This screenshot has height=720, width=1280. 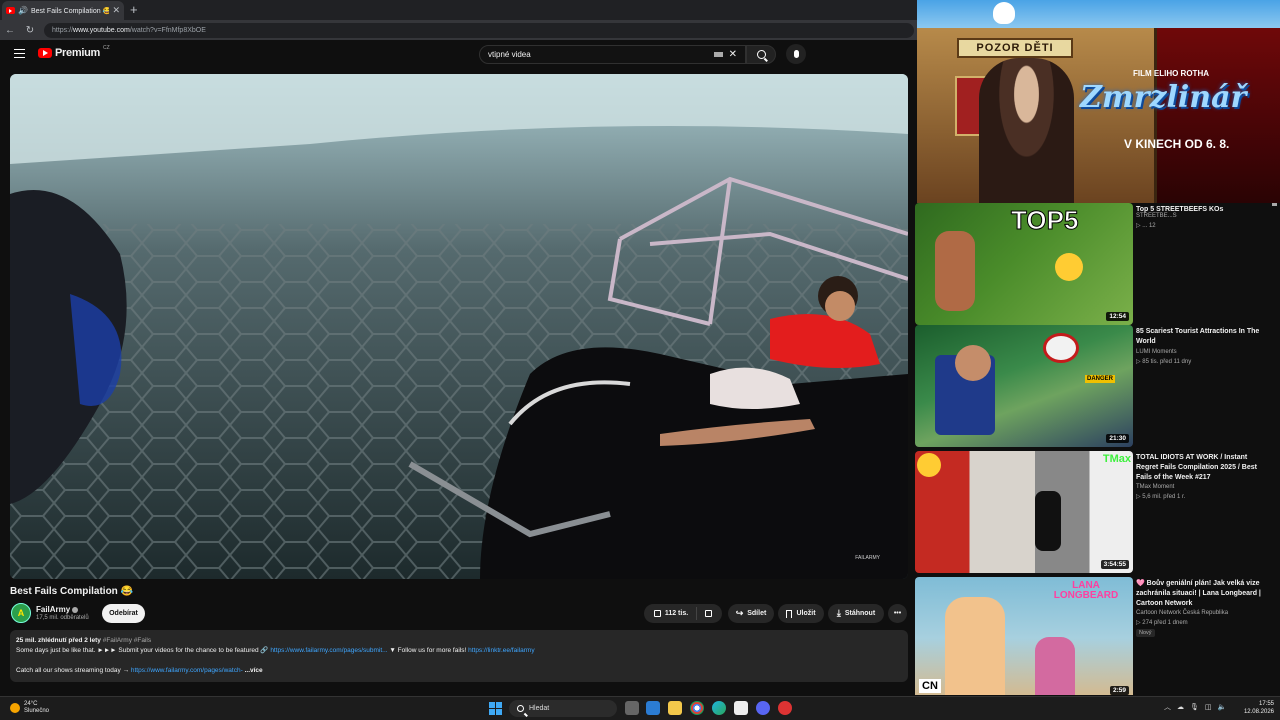 What do you see at coordinates (495, 708) in the screenshot?
I see `start-button-icon` at bounding box center [495, 708].